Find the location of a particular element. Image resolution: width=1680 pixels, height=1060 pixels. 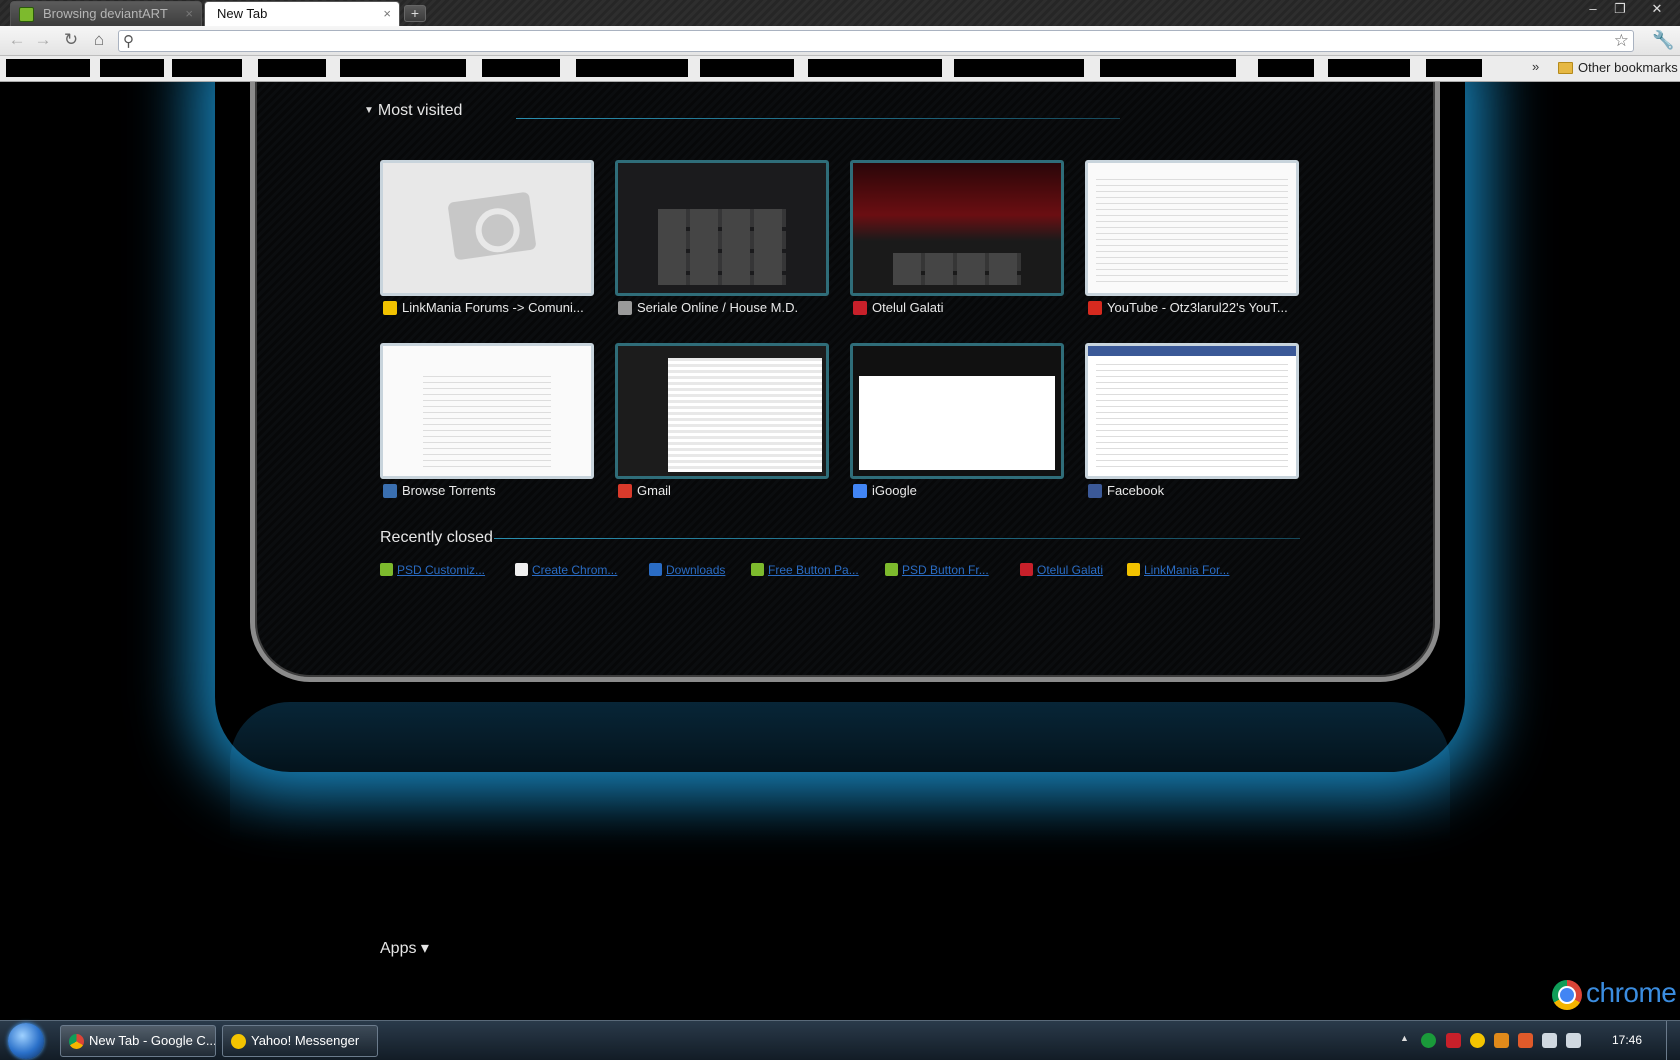

show-desktop-button is located at coordinates (1673, 1040).